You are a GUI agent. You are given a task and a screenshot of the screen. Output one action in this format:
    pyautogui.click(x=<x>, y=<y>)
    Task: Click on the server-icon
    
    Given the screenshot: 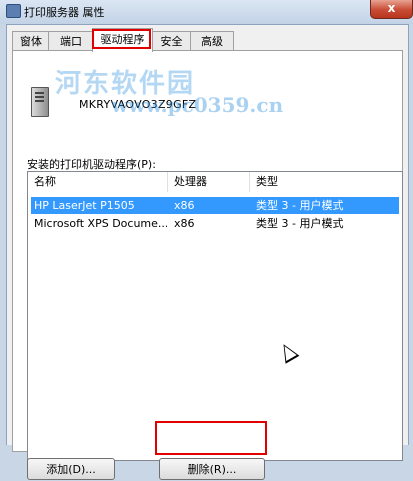 What is the action you would take?
    pyautogui.click(x=40, y=102)
    